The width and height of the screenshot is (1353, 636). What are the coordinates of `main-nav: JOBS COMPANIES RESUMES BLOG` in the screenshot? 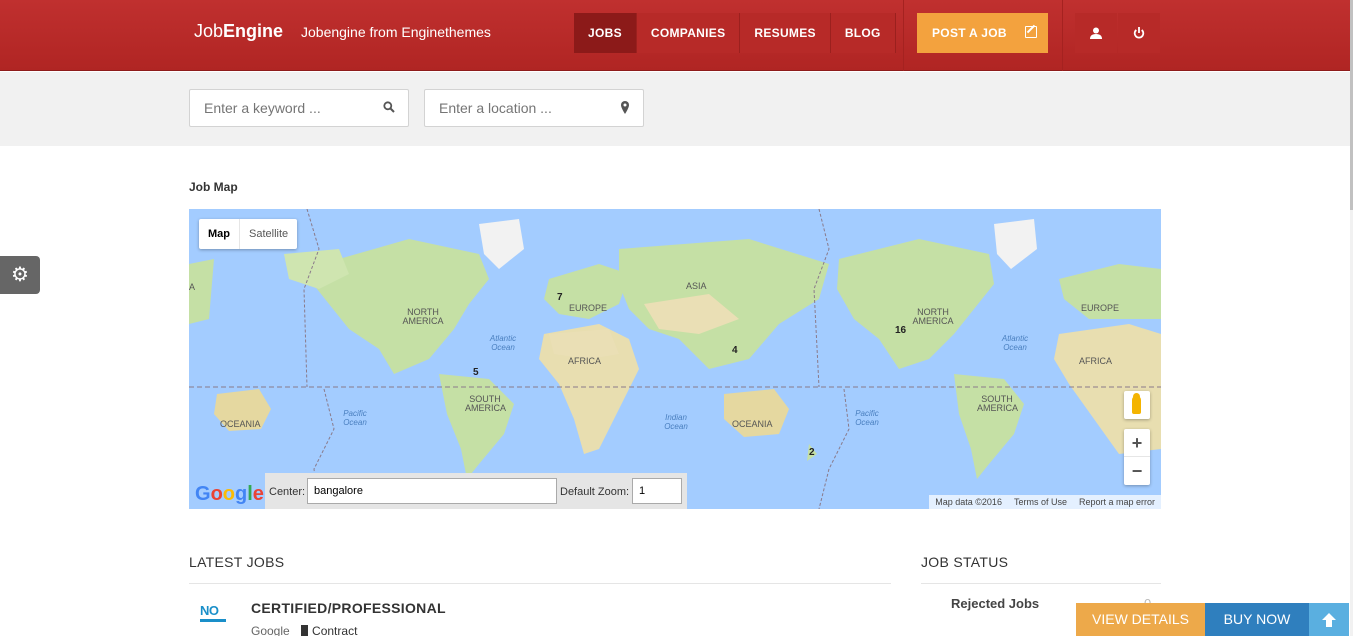 It's located at (735, 33).